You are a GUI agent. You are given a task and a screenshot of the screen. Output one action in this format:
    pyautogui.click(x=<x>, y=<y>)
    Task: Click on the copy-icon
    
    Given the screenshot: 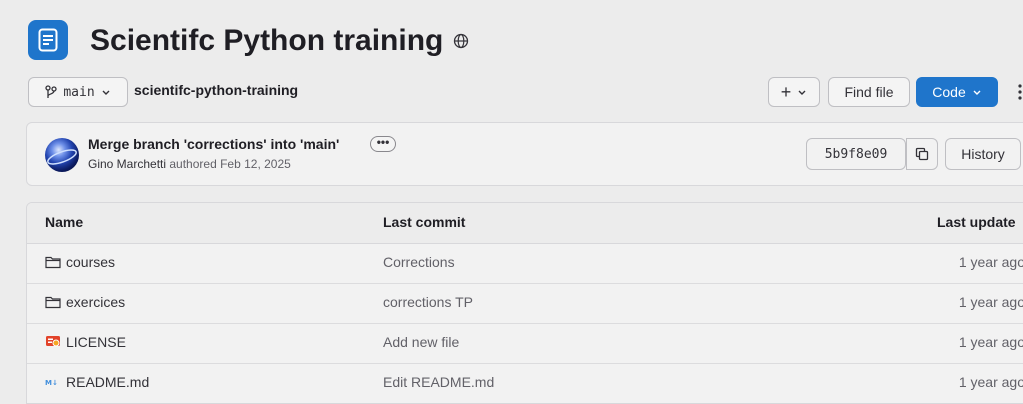 What is the action you would take?
    pyautogui.click(x=922, y=154)
    